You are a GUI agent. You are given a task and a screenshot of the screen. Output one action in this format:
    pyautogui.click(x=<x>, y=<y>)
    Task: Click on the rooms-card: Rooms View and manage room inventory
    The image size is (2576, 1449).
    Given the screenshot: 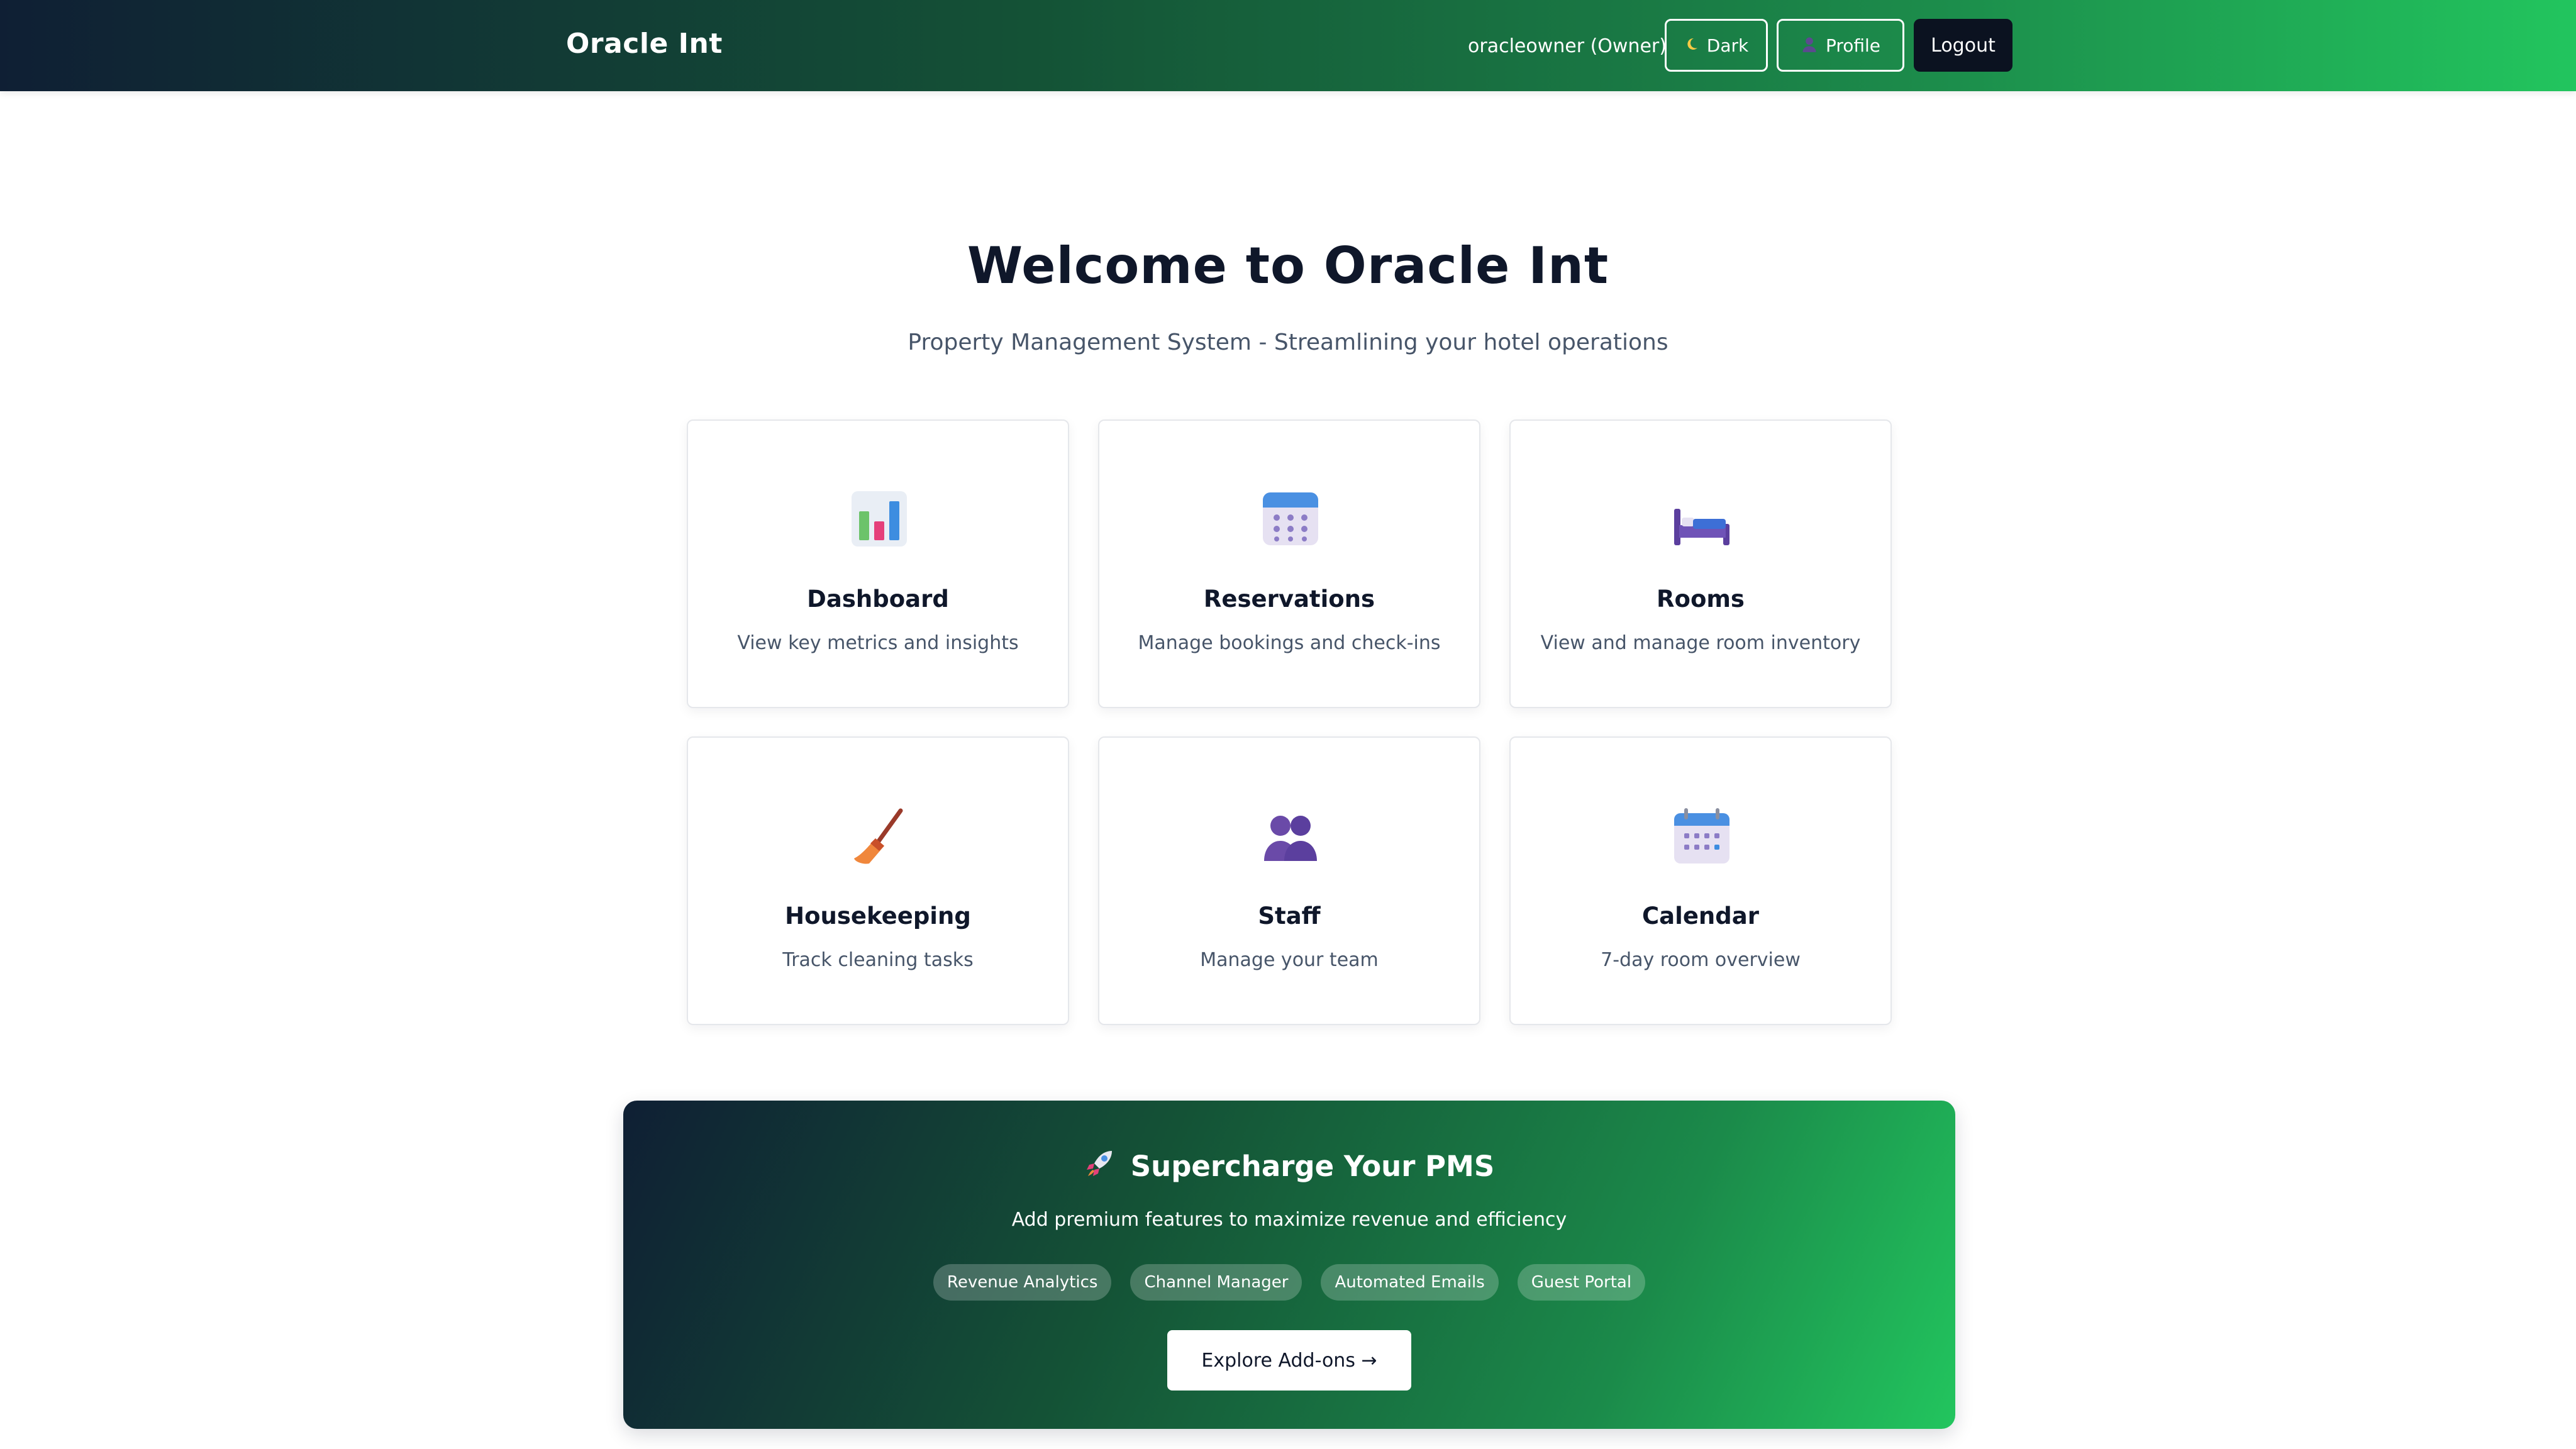 What is the action you would take?
    pyautogui.click(x=1700, y=563)
    